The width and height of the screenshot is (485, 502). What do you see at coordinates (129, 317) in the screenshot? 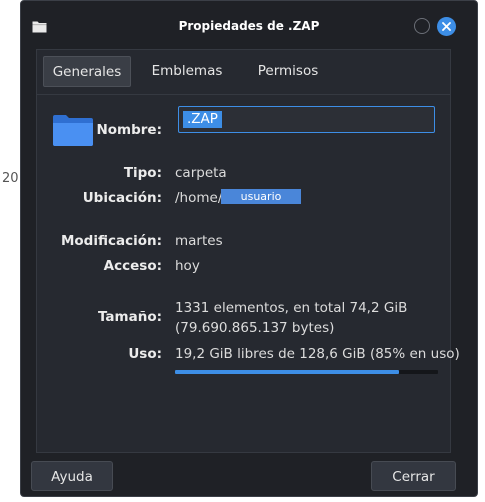
I see `size-label: Tamaño:` at bounding box center [129, 317].